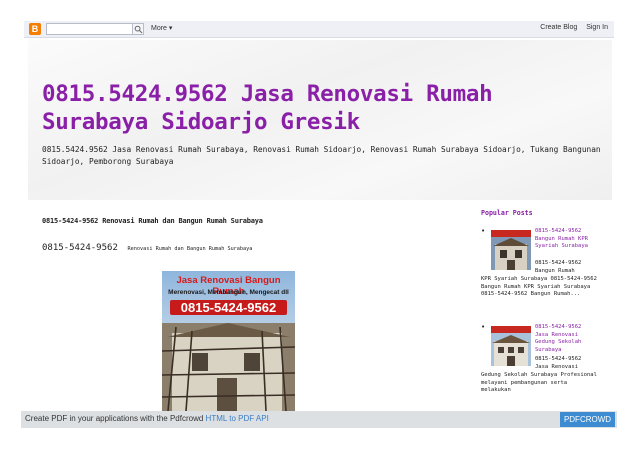 The image size is (638, 452). I want to click on house-thumbnail-icon, so click(511, 250).